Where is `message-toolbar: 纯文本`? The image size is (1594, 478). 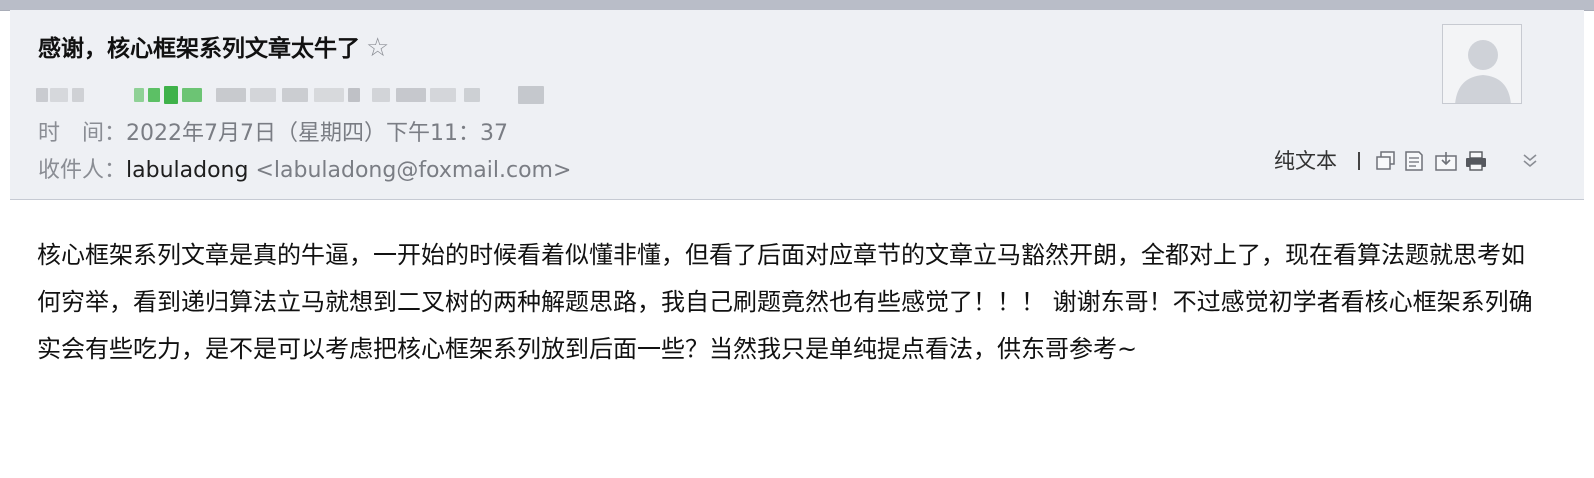 message-toolbar: 纯文本 is located at coordinates (1424, 161).